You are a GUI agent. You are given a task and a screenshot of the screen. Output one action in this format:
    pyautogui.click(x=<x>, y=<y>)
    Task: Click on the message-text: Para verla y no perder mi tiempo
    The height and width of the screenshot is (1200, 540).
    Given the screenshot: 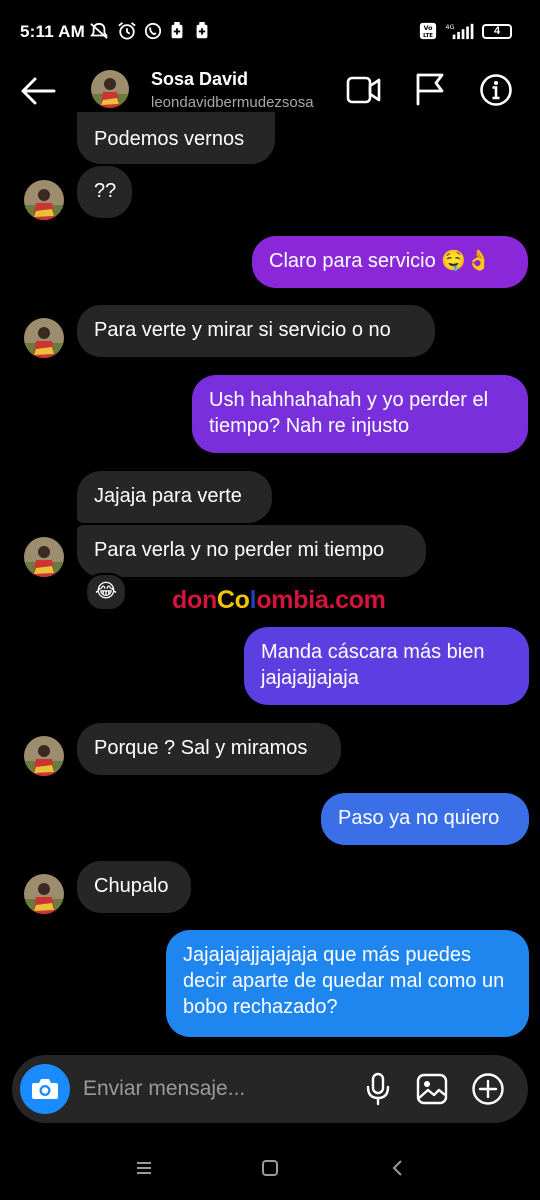 What is the action you would take?
    pyautogui.click(x=239, y=550)
    